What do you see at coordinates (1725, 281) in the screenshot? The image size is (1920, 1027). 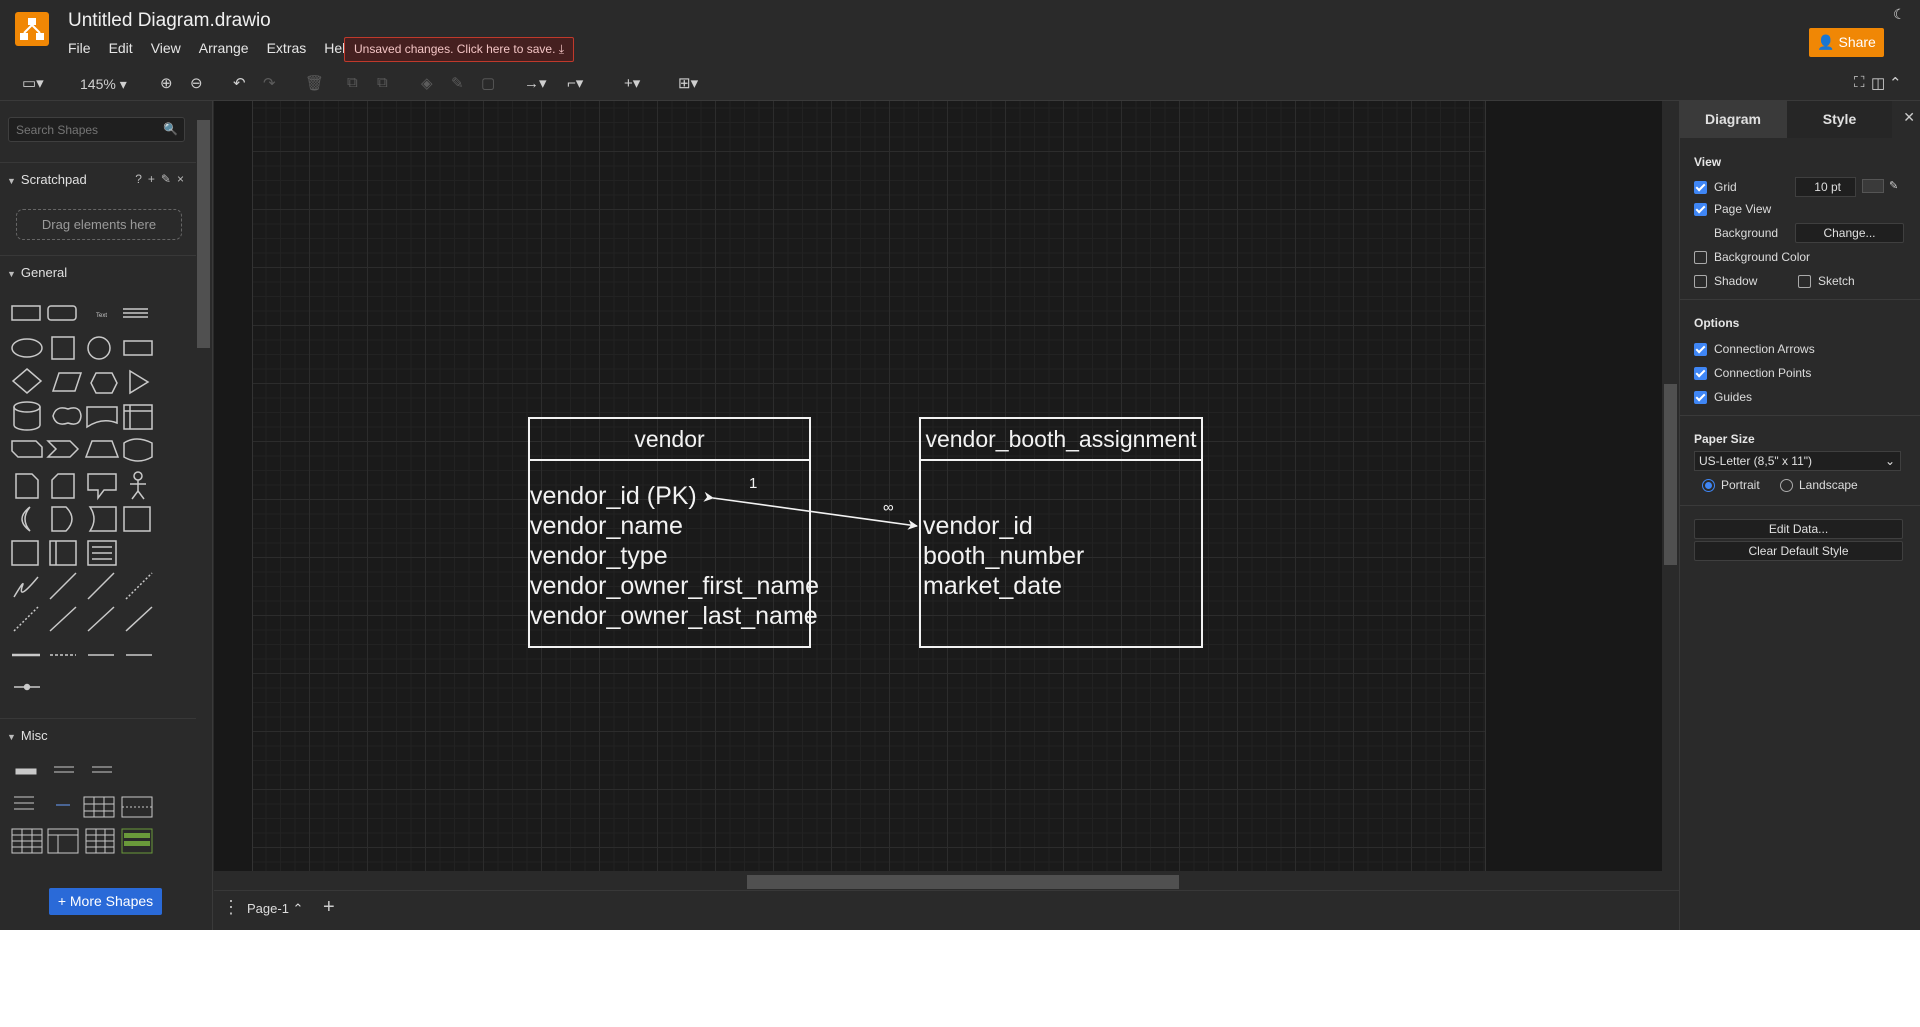 I see `shadow-option: Shadow` at bounding box center [1725, 281].